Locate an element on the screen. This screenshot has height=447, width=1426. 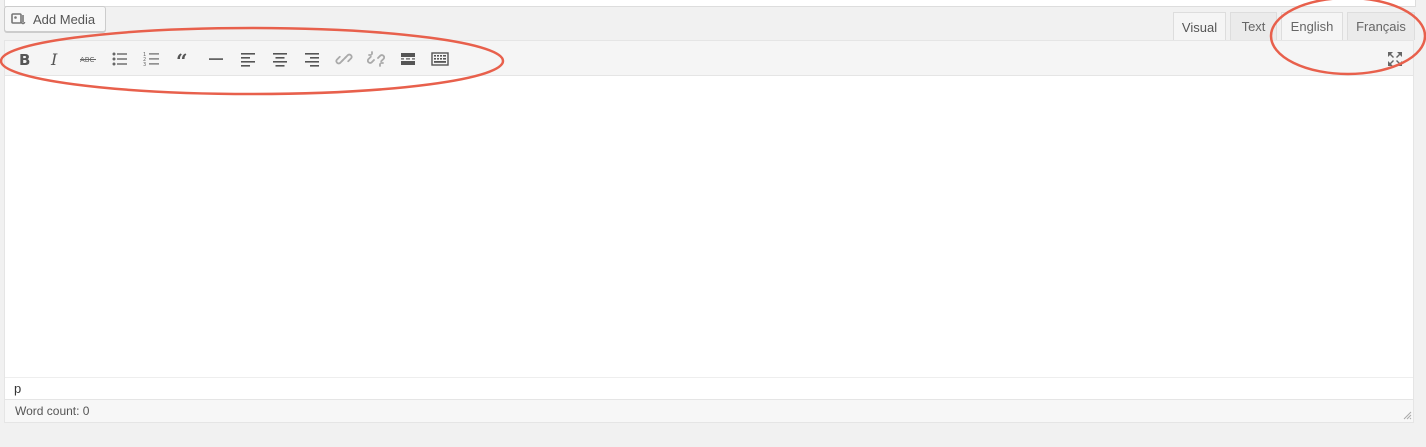
horizontal-rule-icon is located at coordinates (216, 59).